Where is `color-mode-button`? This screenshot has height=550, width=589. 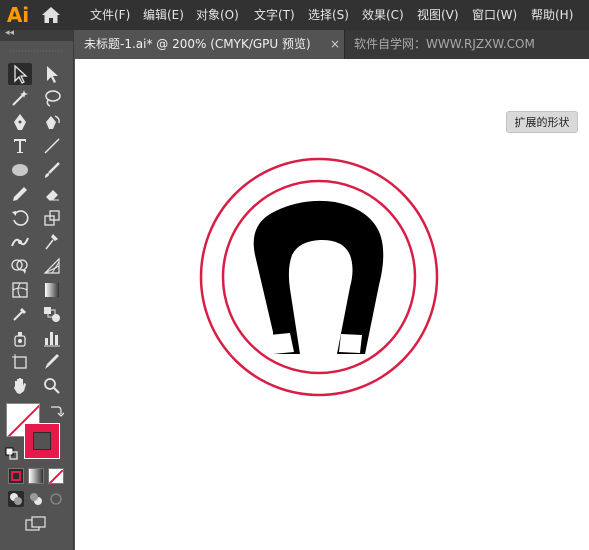
color-mode-button is located at coordinates (16, 476).